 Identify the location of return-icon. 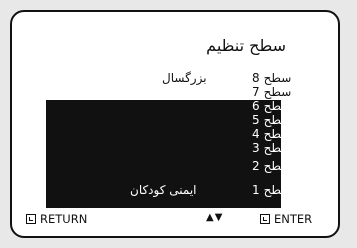
(31, 219).